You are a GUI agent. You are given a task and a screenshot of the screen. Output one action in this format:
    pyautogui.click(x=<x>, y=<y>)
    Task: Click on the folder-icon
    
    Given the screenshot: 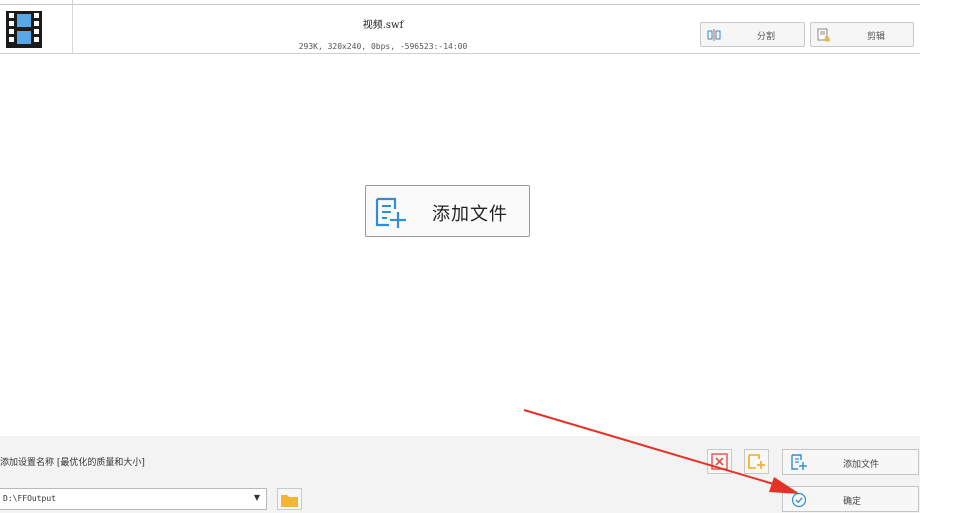 What is the action you would take?
    pyautogui.click(x=289, y=499)
    